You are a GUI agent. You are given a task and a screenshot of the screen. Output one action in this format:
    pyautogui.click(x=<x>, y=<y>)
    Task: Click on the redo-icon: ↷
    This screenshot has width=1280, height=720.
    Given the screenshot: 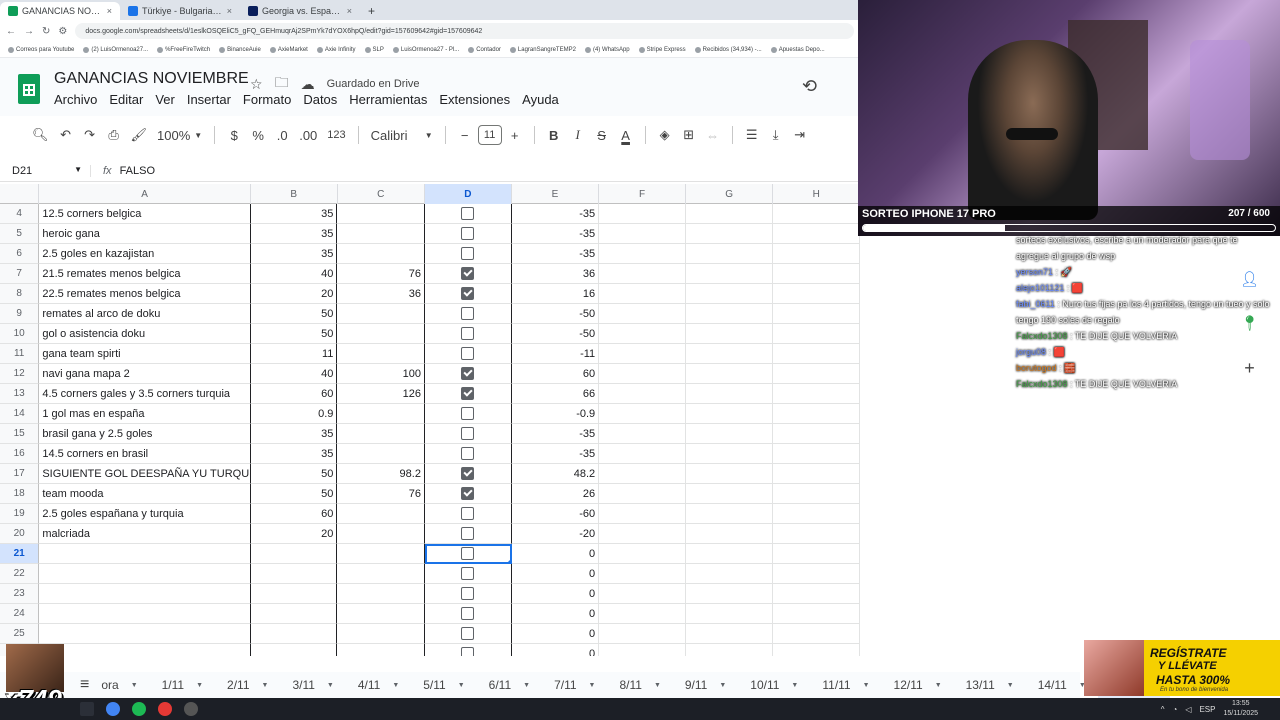 What is the action you would take?
    pyautogui.click(x=90, y=135)
    